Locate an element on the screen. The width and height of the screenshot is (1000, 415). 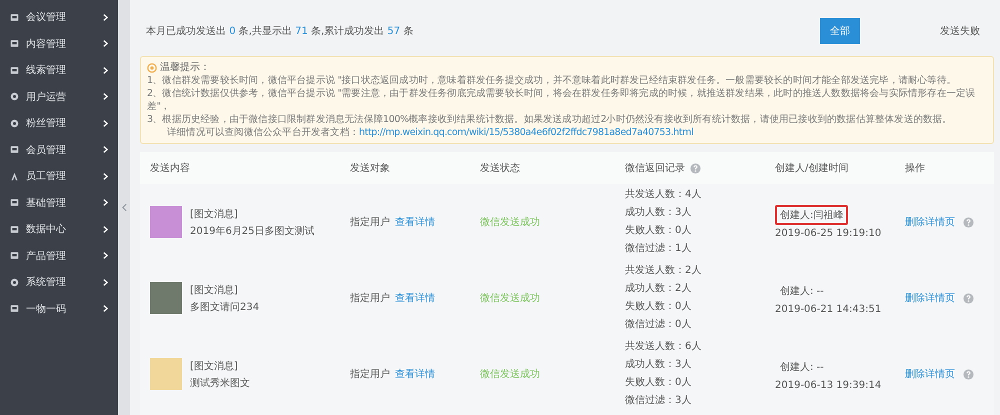
filter-button: 发送失败 is located at coordinates (960, 31).